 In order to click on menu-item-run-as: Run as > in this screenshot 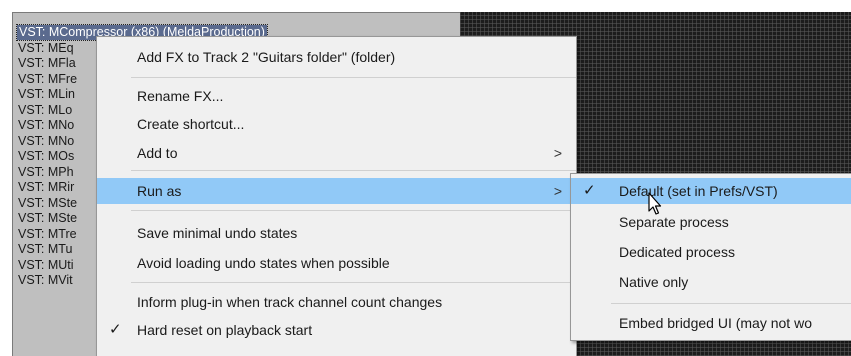, I will do `click(336, 191)`.